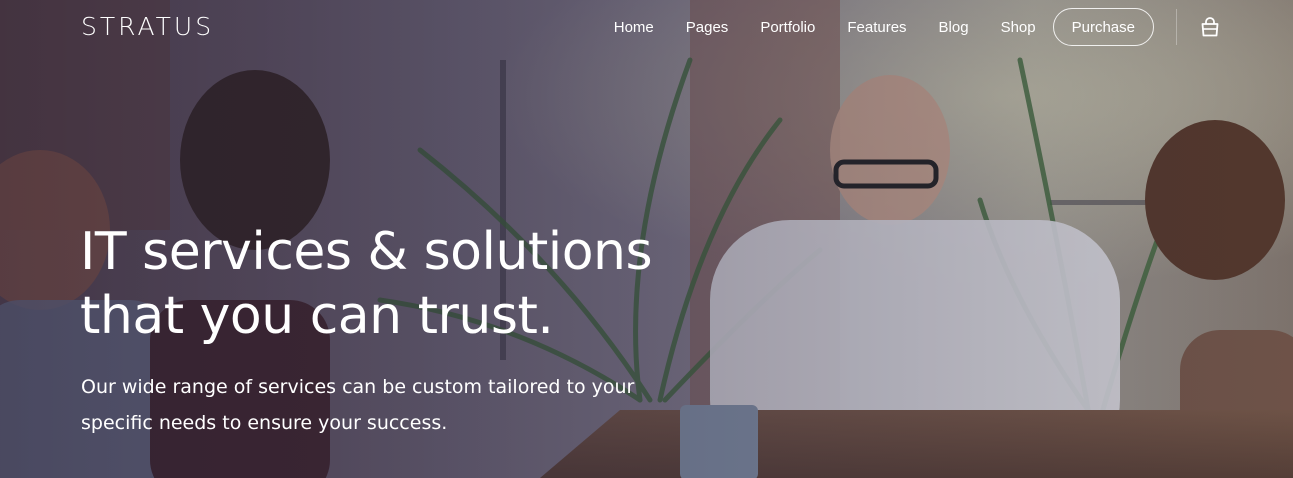 Image resolution: width=1293 pixels, height=478 pixels. Describe the element at coordinates (1018, 27) in the screenshot. I see `nav-item-shop: Shop` at that location.